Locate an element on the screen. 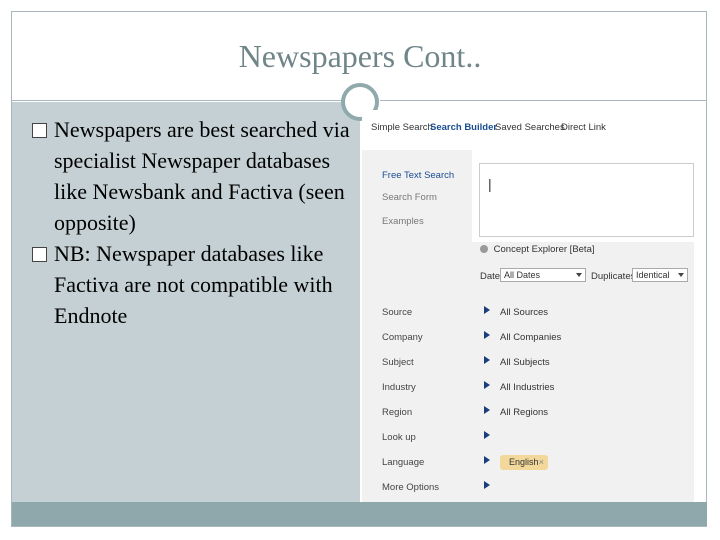 This screenshot has width=720, height=540. title-divider-left is located at coordinates (178, 100).